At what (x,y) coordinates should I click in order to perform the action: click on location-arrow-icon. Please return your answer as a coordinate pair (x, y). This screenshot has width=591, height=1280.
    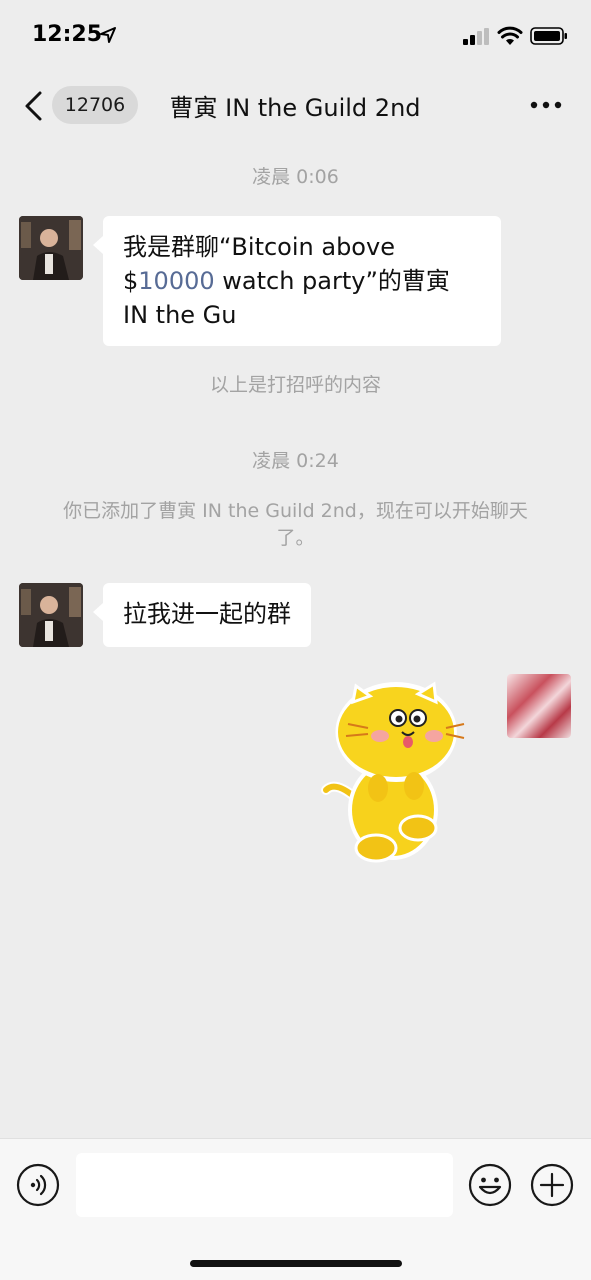
    Looking at the image, I should click on (108, 35).